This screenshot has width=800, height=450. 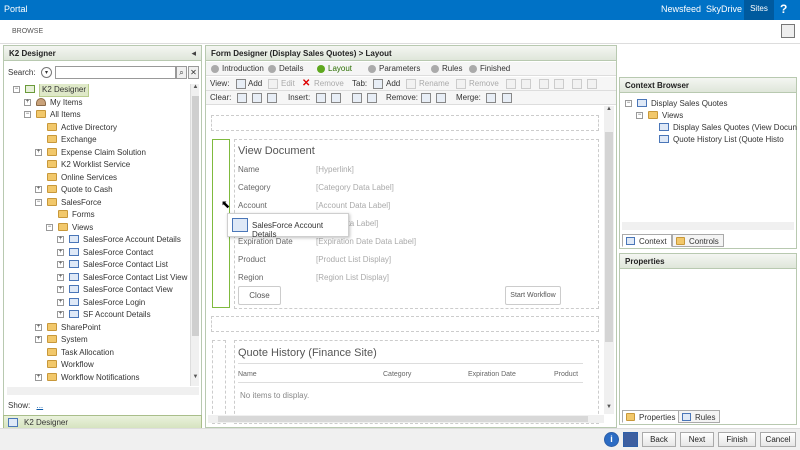 What do you see at coordinates (103, 391) in the screenshot?
I see `tree-h-scrollbar` at bounding box center [103, 391].